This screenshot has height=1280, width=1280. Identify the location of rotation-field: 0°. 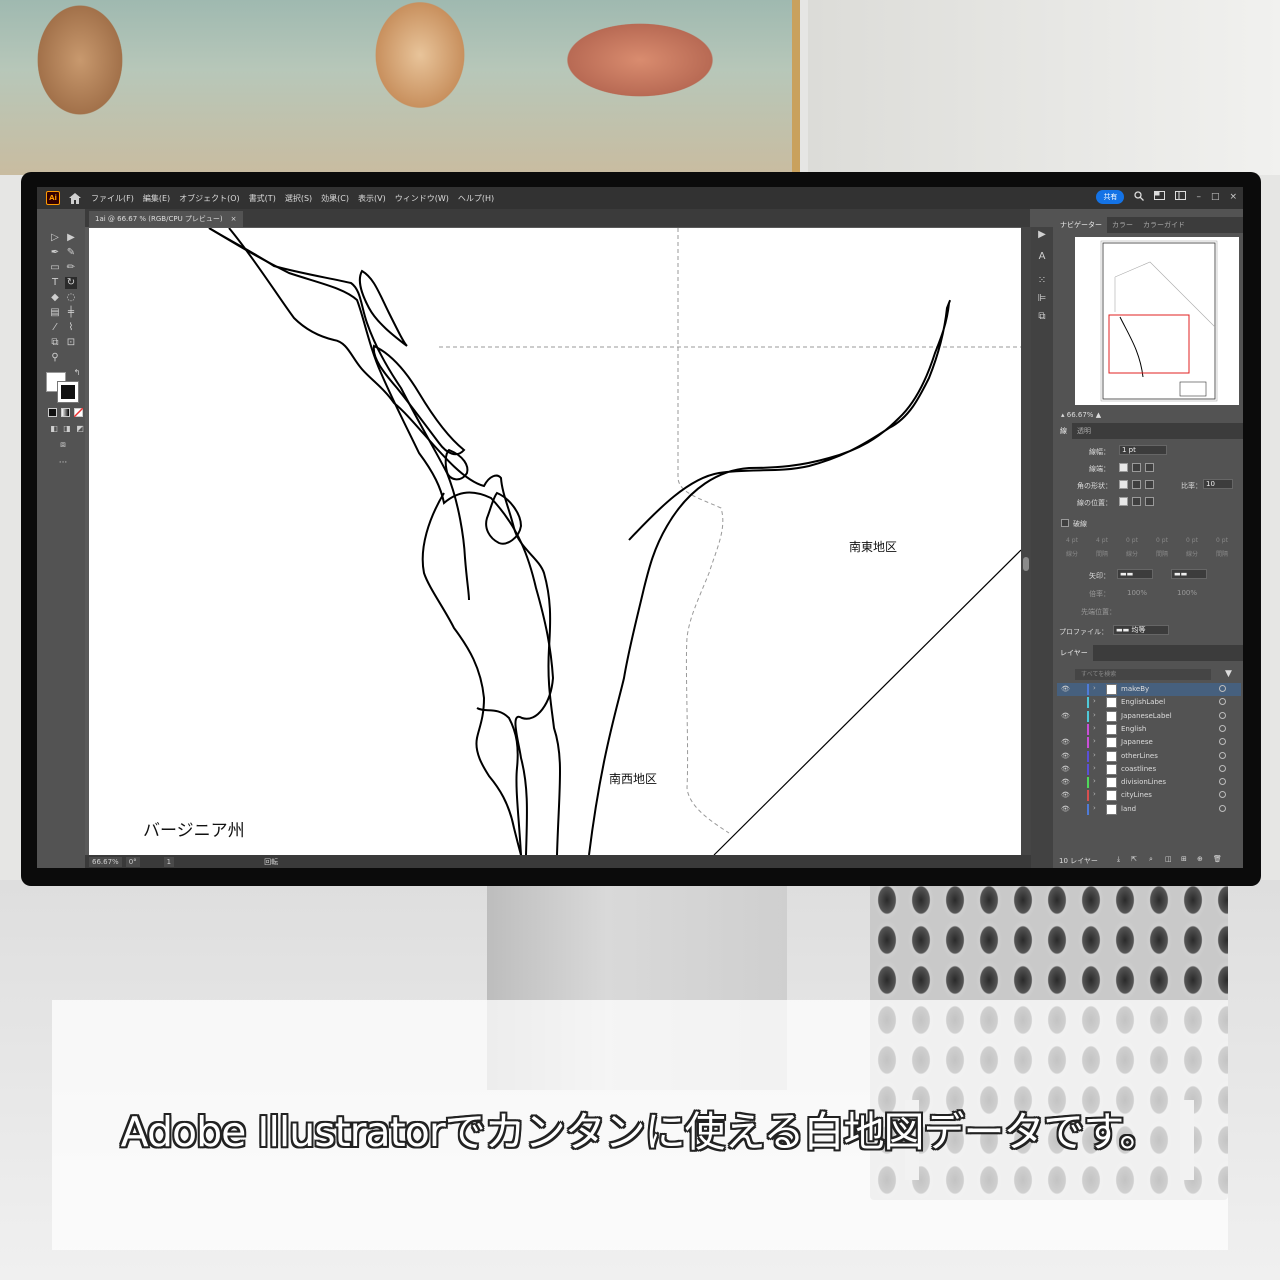
(132, 861).